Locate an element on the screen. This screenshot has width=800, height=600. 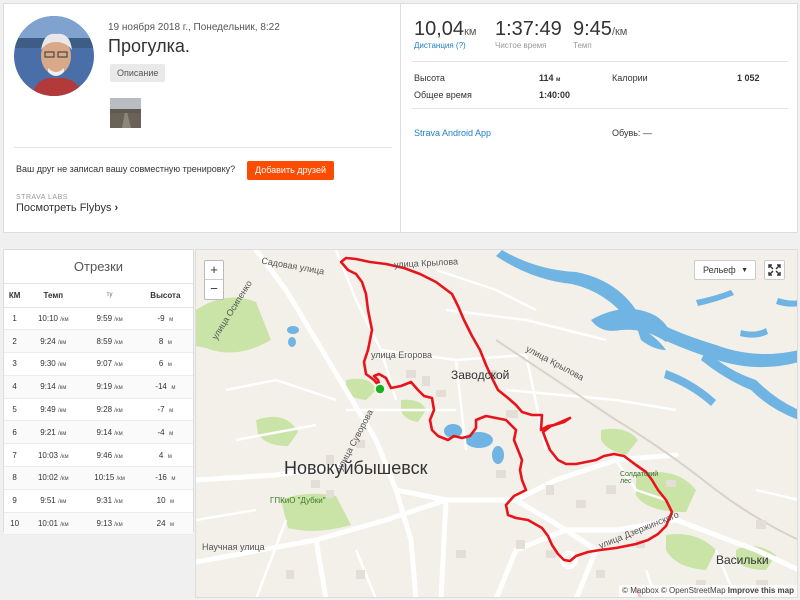
table-row: 3 9:30 /км 9:07 /км 6 м is located at coordinates (98, 364).